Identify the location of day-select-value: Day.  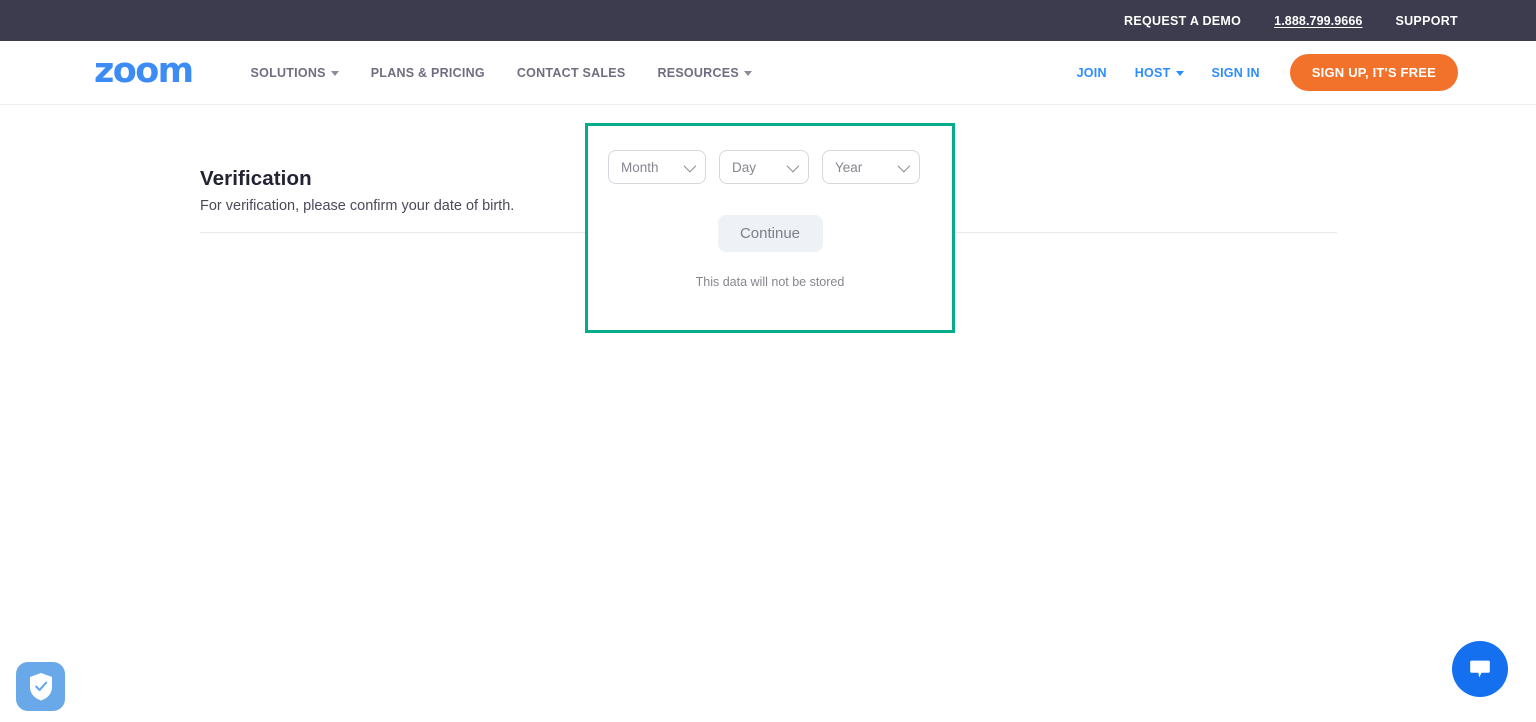
(744, 167).